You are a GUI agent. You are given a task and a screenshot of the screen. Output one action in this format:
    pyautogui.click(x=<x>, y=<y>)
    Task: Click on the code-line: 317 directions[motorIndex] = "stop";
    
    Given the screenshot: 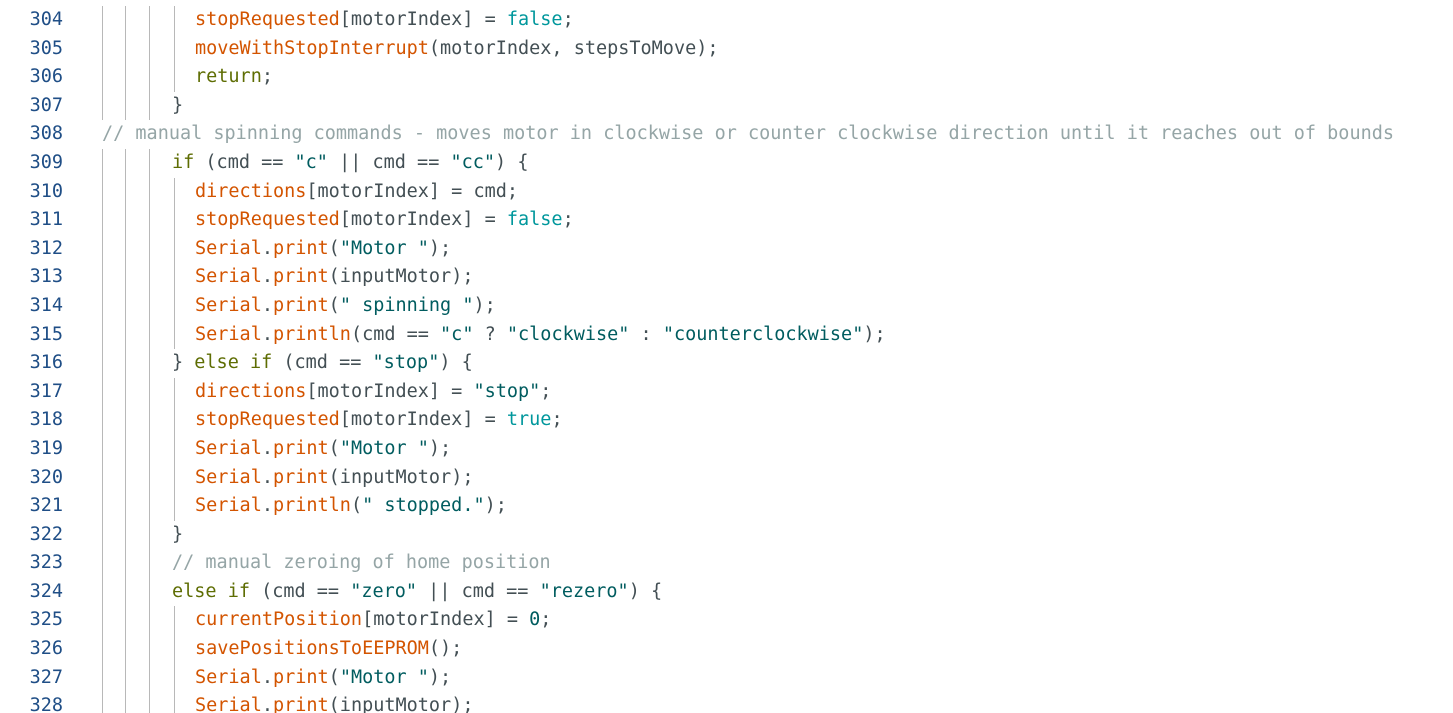 What is the action you would take?
    pyautogui.click(x=726, y=392)
    